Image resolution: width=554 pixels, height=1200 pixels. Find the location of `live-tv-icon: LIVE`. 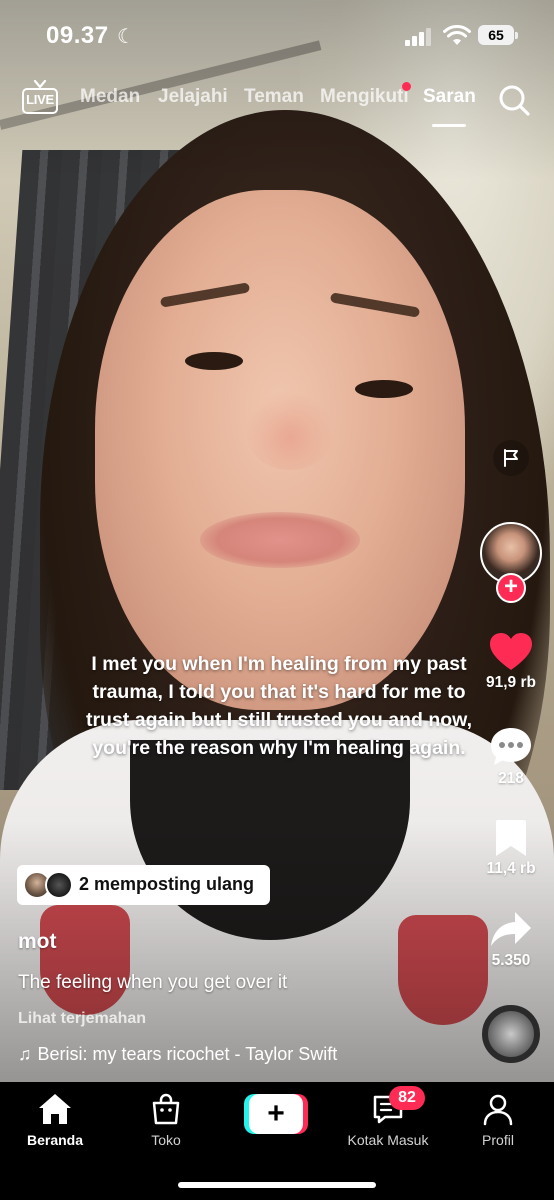

live-tv-icon: LIVE is located at coordinates (40, 101).